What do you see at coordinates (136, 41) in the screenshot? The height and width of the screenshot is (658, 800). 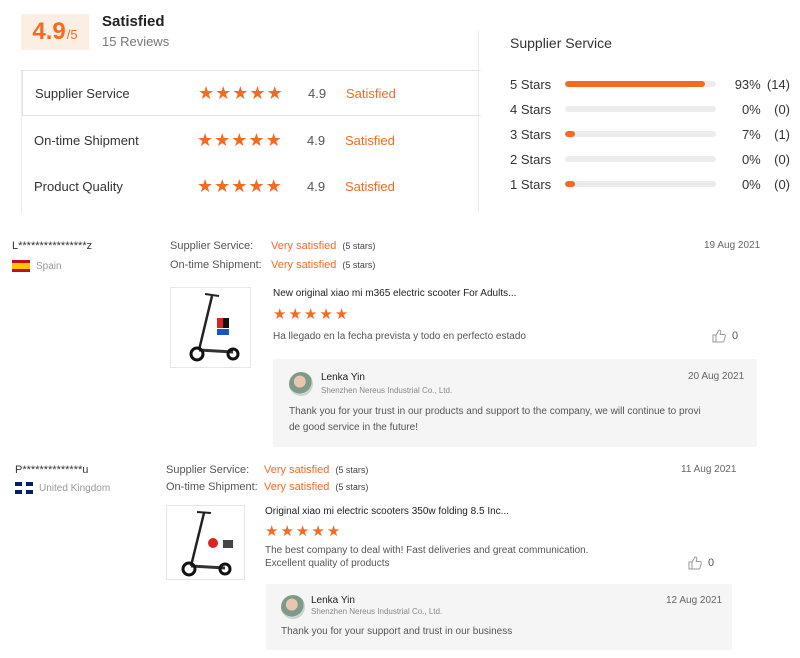 I see `reviews-count: 15 Reviews` at bounding box center [136, 41].